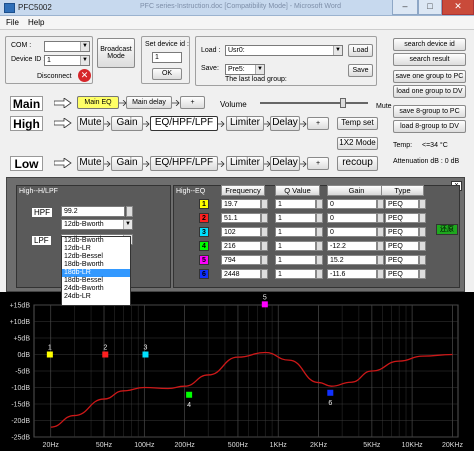  I want to click on eq-band-frequency-input: 216, so click(241, 246).